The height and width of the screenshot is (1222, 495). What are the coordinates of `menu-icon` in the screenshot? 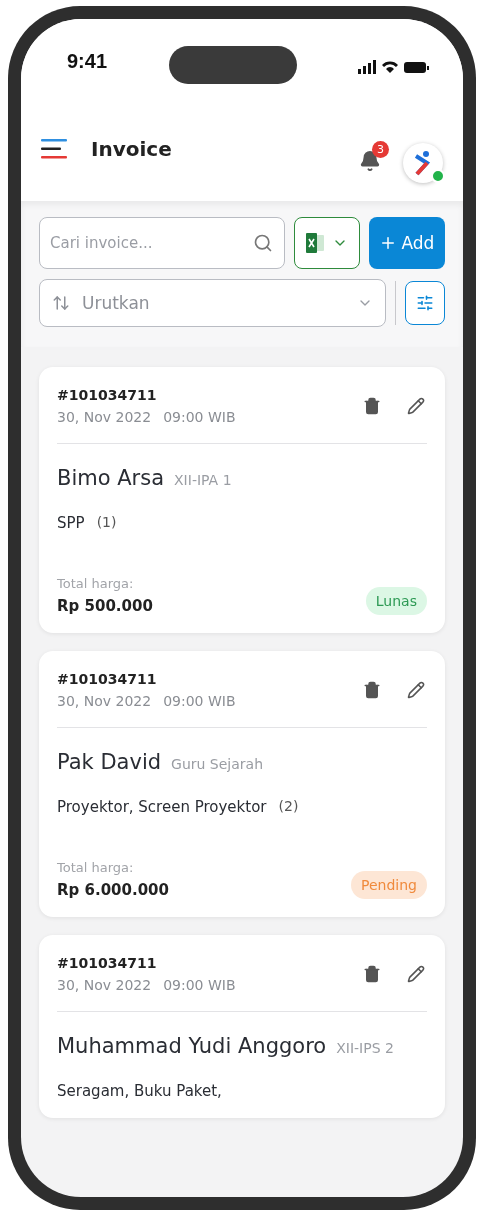 It's located at (55, 149).